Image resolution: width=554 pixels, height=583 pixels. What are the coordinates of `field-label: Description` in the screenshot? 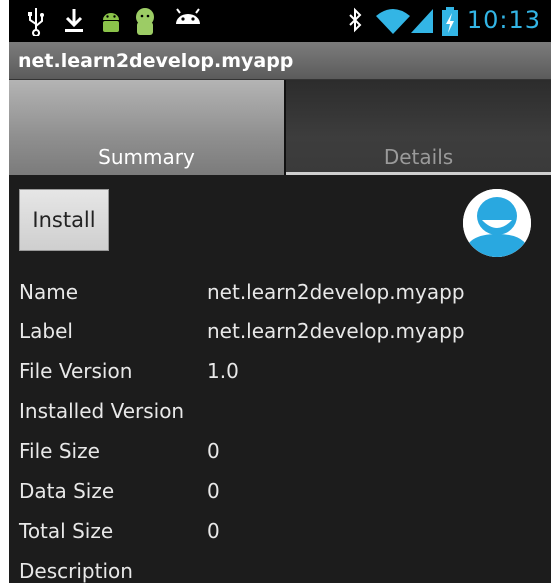 It's located at (76, 571).